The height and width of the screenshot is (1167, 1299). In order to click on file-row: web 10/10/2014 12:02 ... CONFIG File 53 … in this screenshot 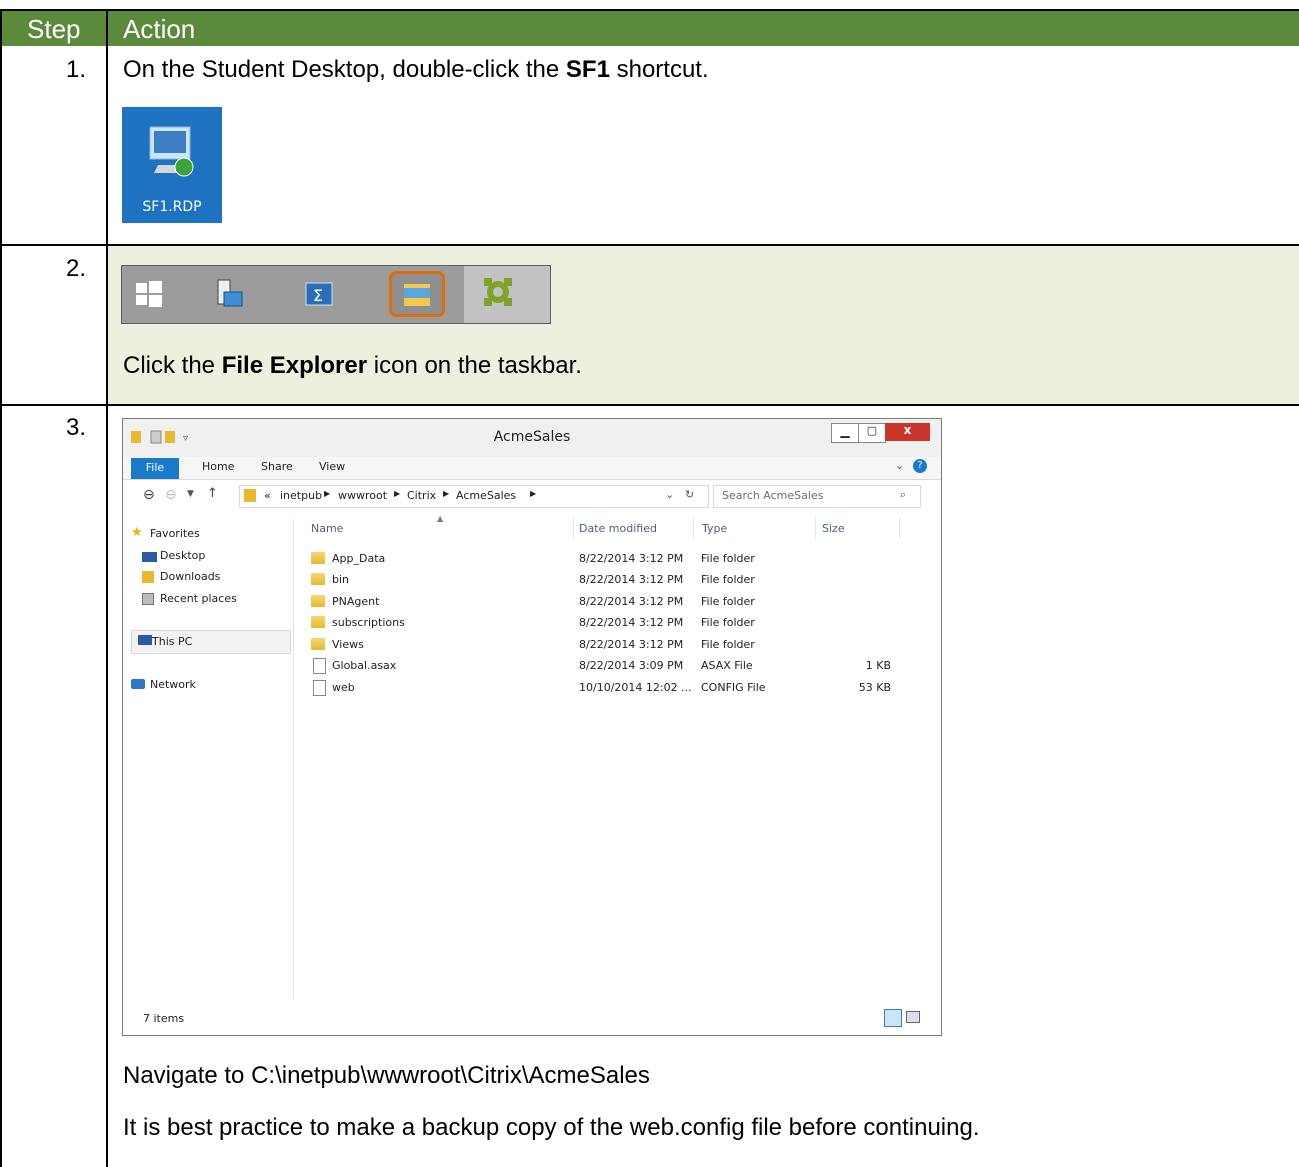, I will do `click(601, 689)`.